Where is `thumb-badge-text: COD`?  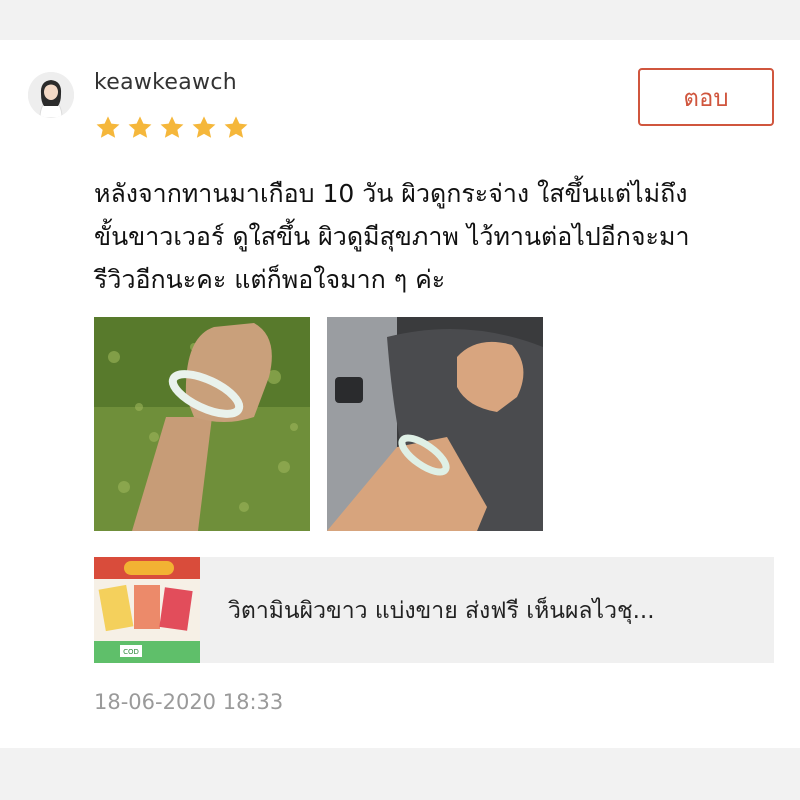 thumb-badge-text: COD is located at coordinates (131, 652).